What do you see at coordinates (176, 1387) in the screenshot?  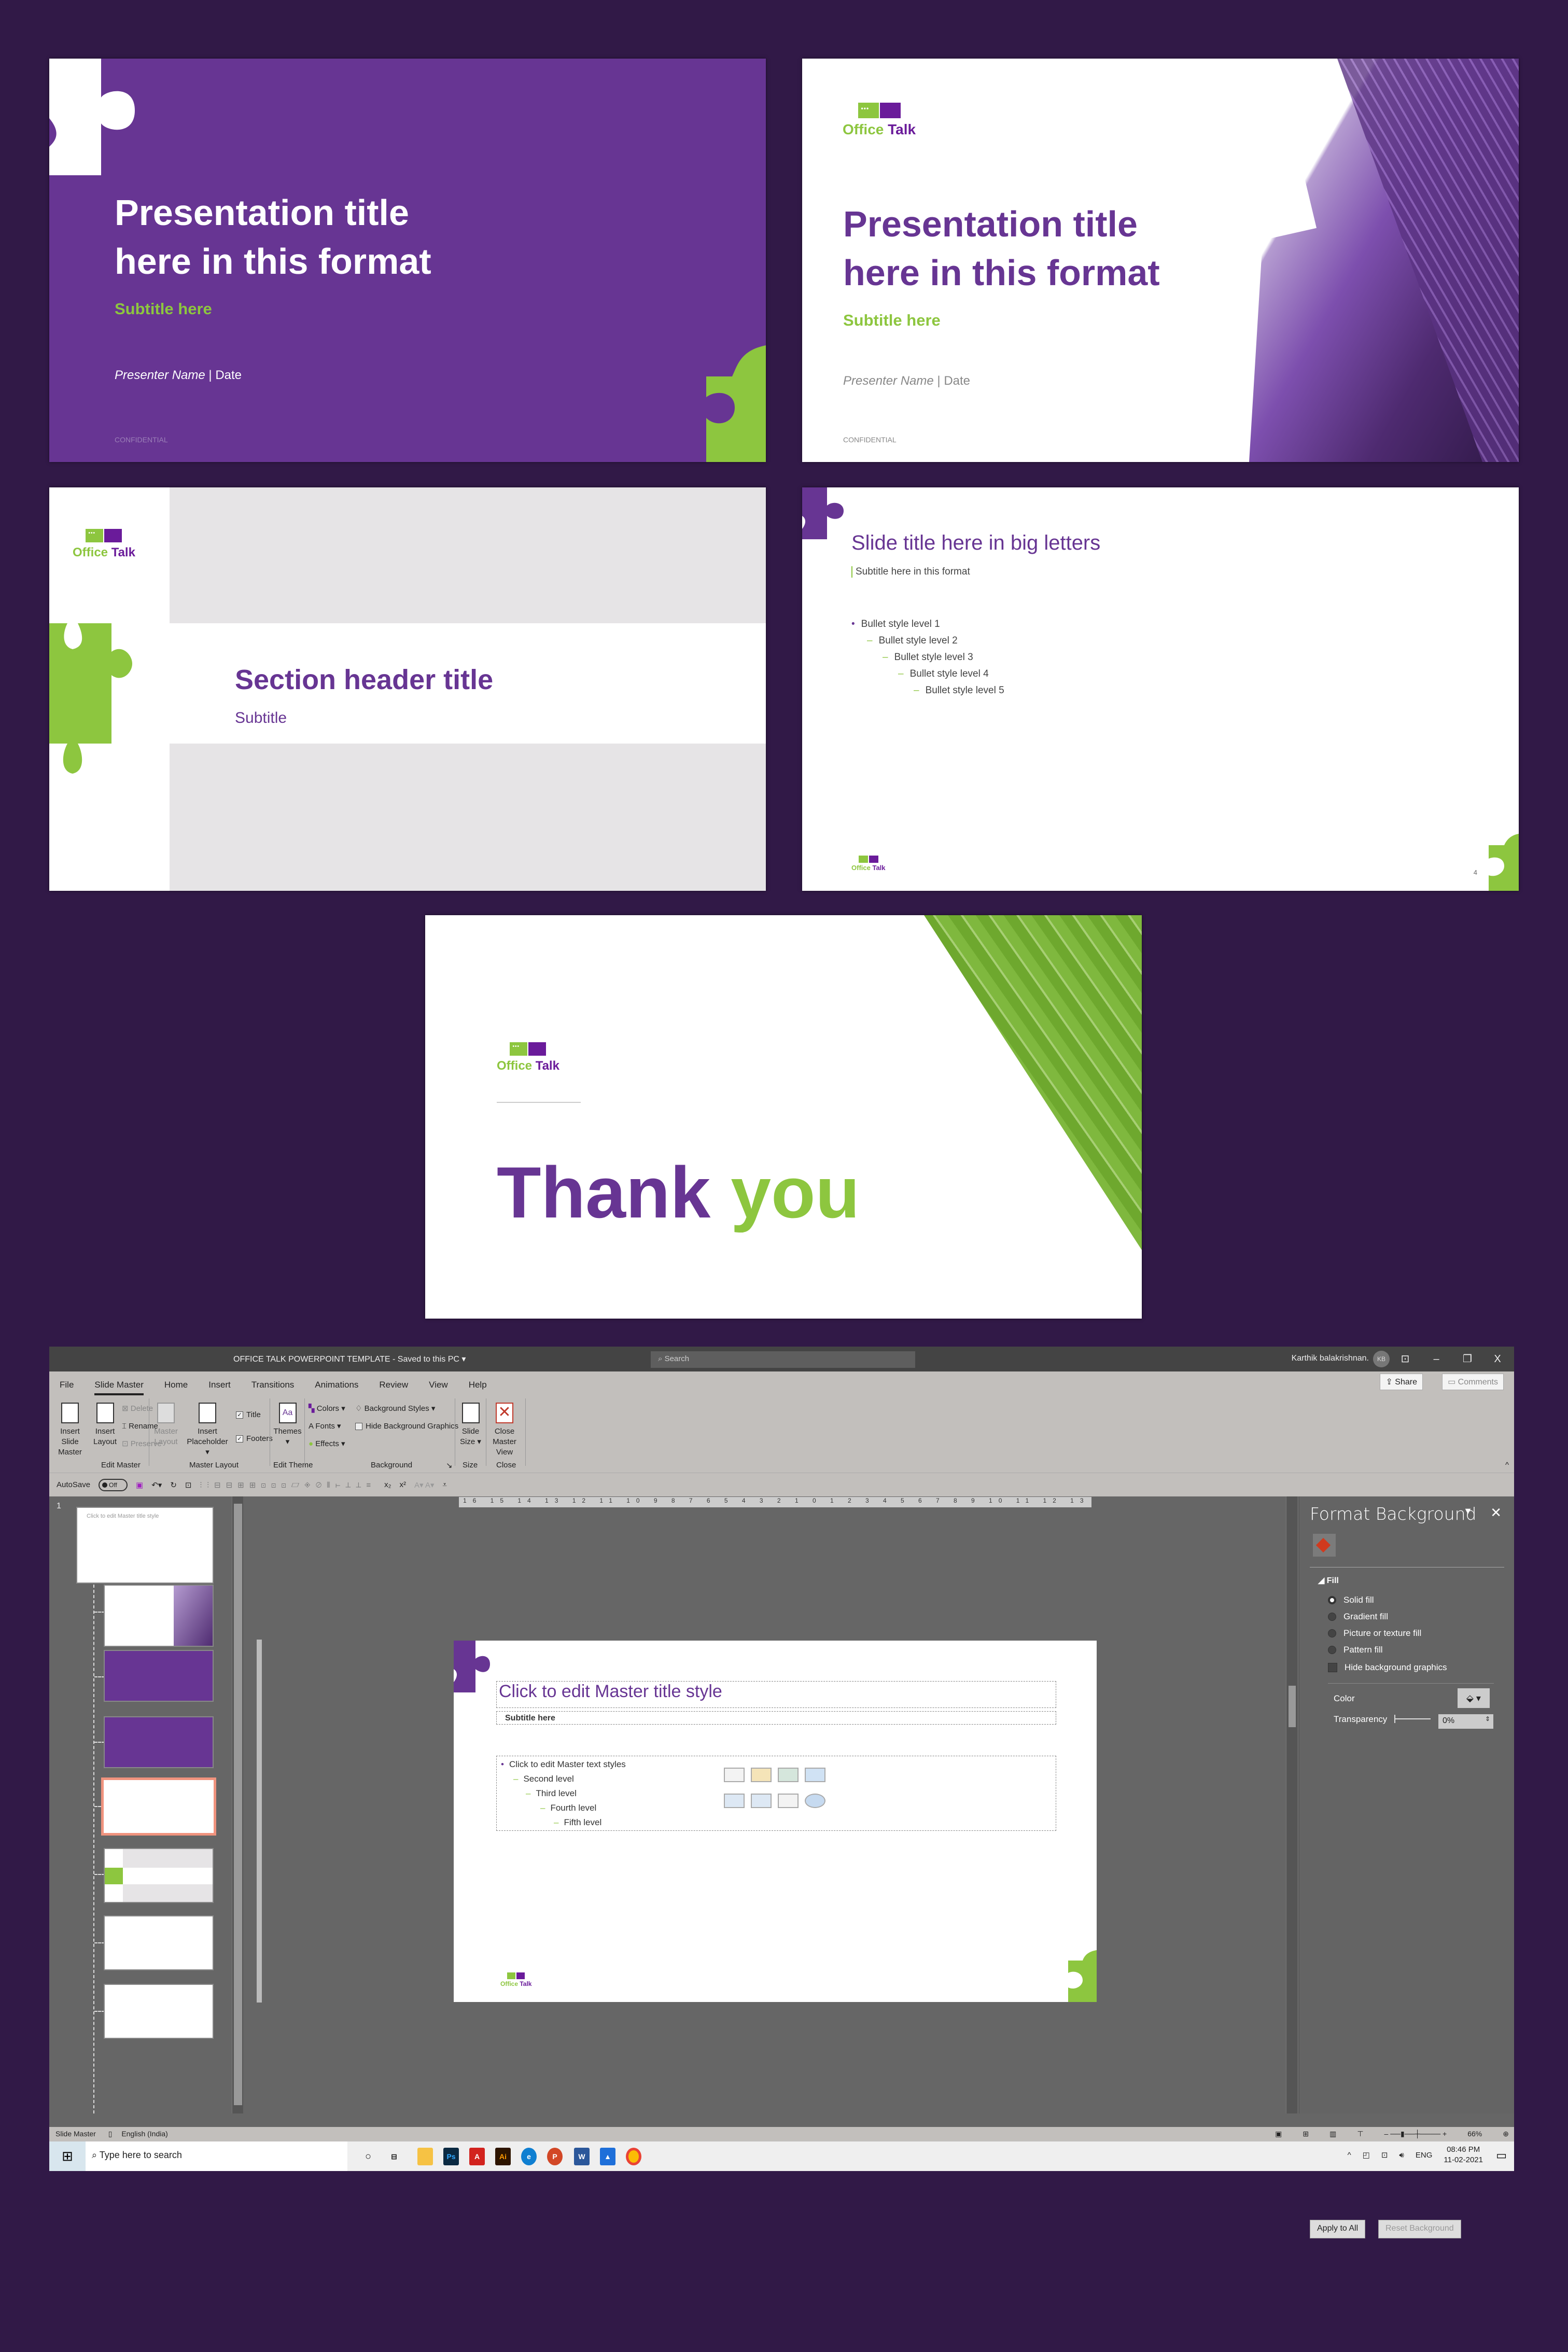 I see `tab-home: Home` at bounding box center [176, 1387].